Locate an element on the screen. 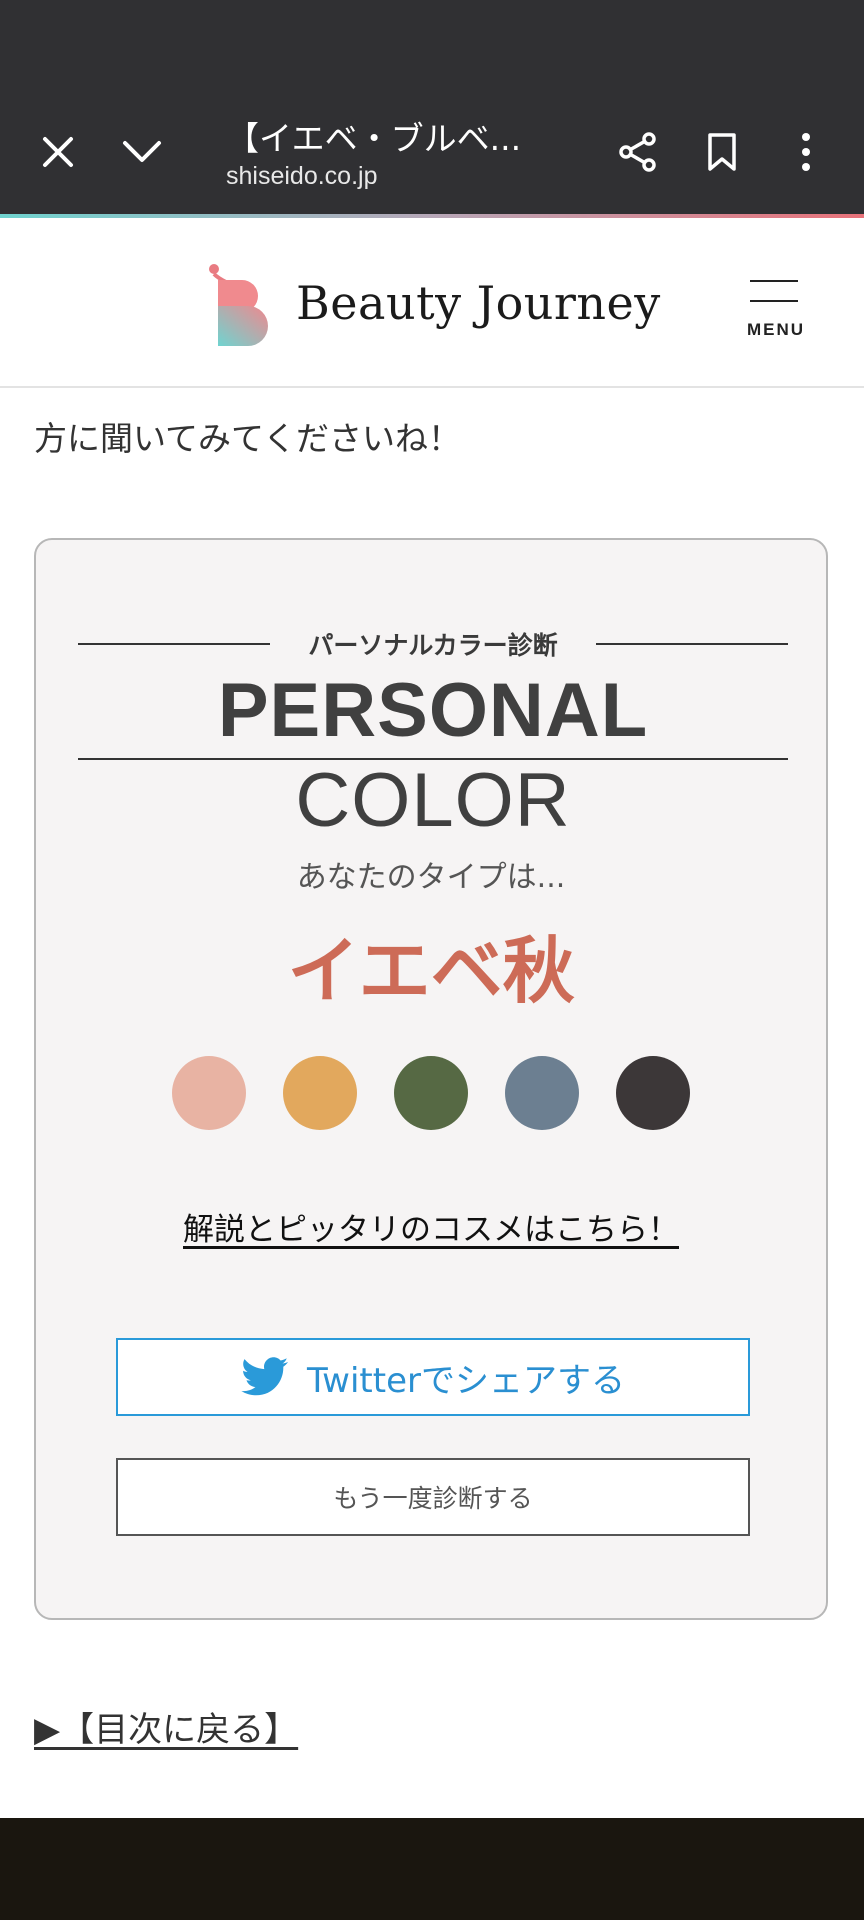 The width and height of the screenshot is (864, 1920). personal-color-title: PERSONAL COLOR is located at coordinates (433, 756).